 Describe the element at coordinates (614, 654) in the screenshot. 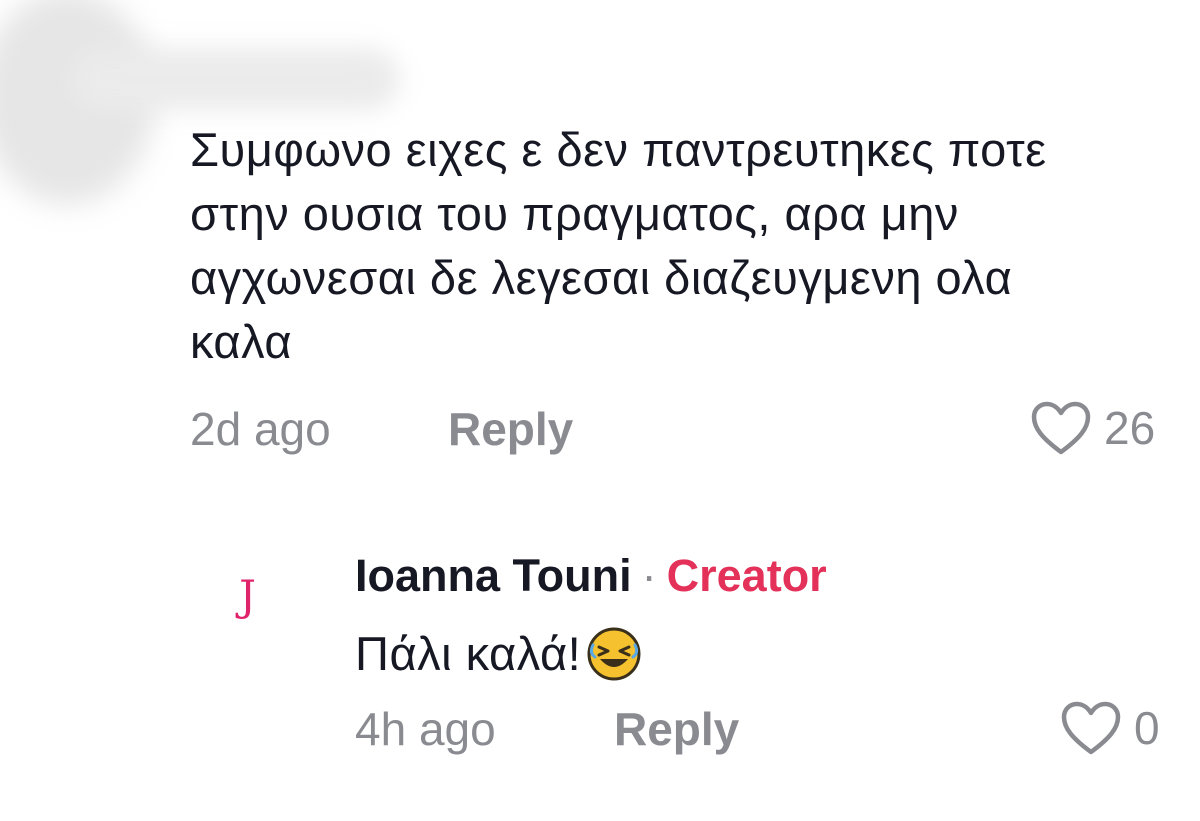

I see `laughing-emoji-icon` at that location.